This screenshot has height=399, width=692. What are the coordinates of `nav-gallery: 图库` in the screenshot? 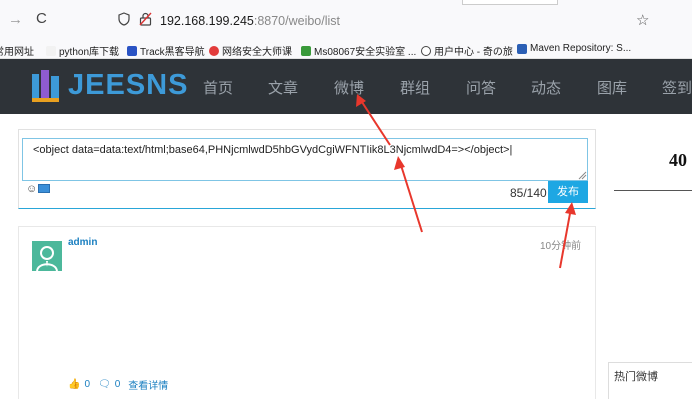 It's located at (612, 87).